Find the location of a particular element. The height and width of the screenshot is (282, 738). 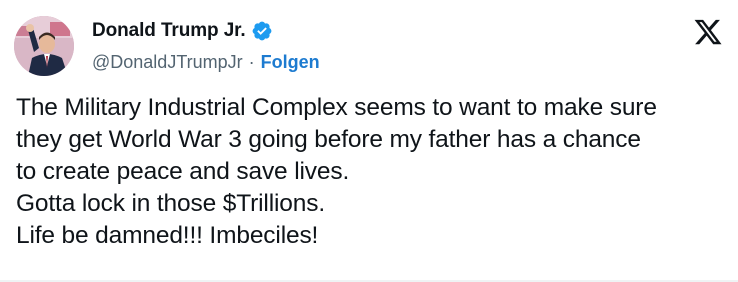

avatar-image is located at coordinates (44, 46).